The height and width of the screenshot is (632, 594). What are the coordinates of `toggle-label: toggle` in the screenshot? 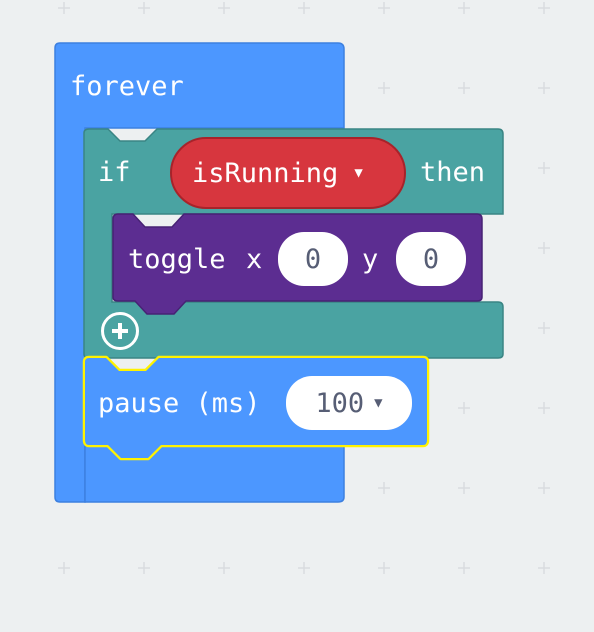 It's located at (177, 259).